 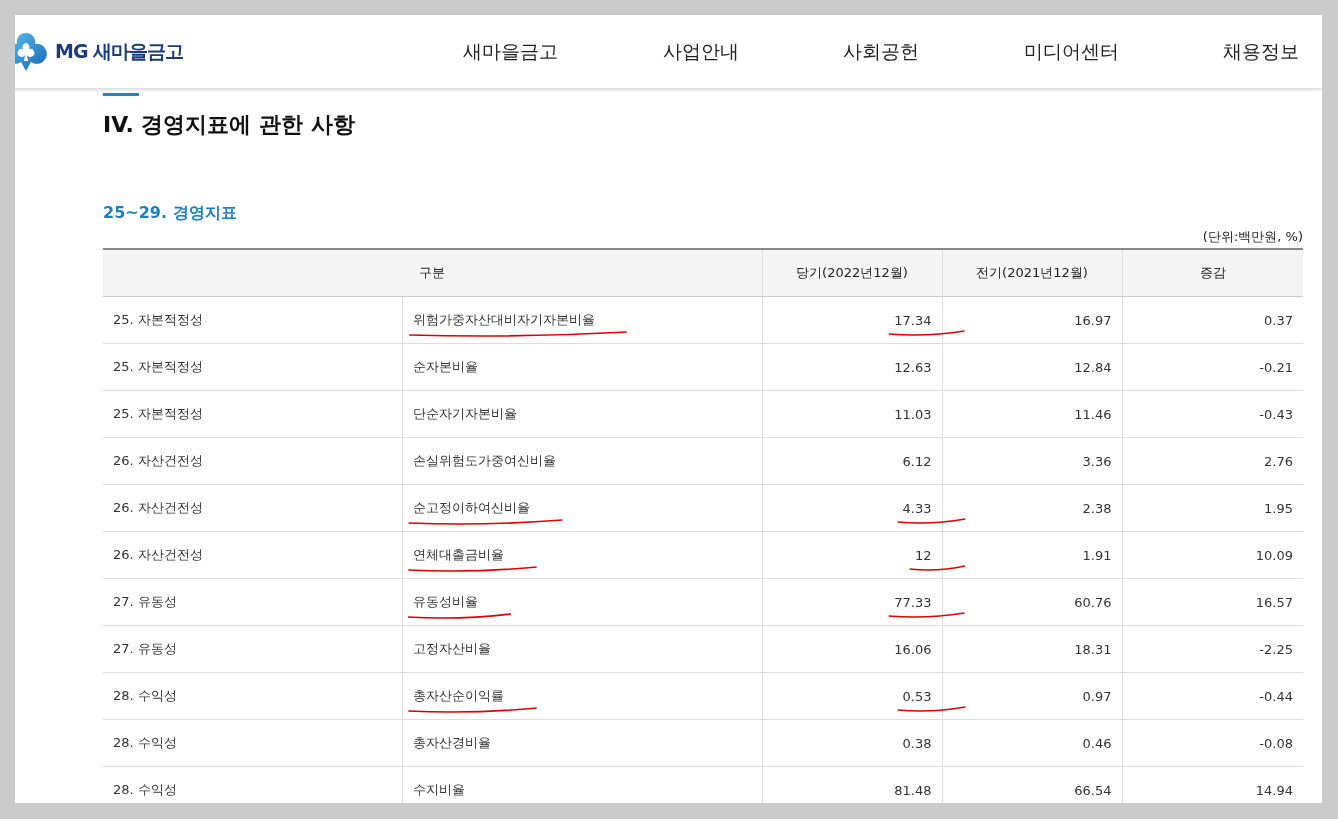 What do you see at coordinates (582, 602) in the screenshot?
I see `table-cell: 유동성비율` at bounding box center [582, 602].